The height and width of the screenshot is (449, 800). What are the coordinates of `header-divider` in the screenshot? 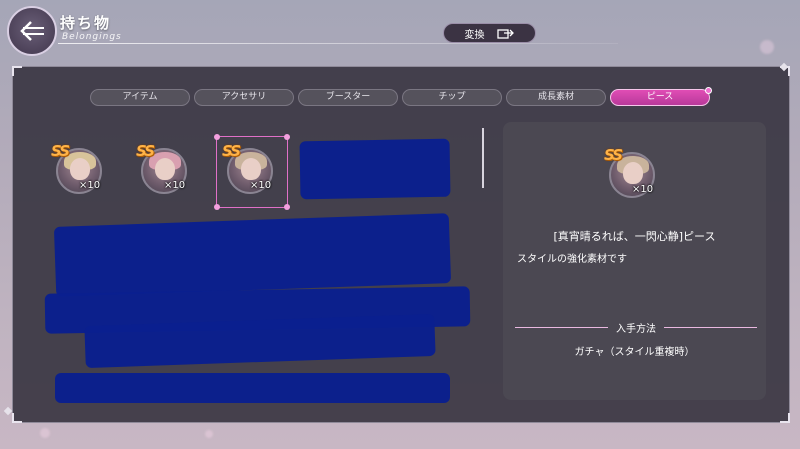 It's located at (338, 43).